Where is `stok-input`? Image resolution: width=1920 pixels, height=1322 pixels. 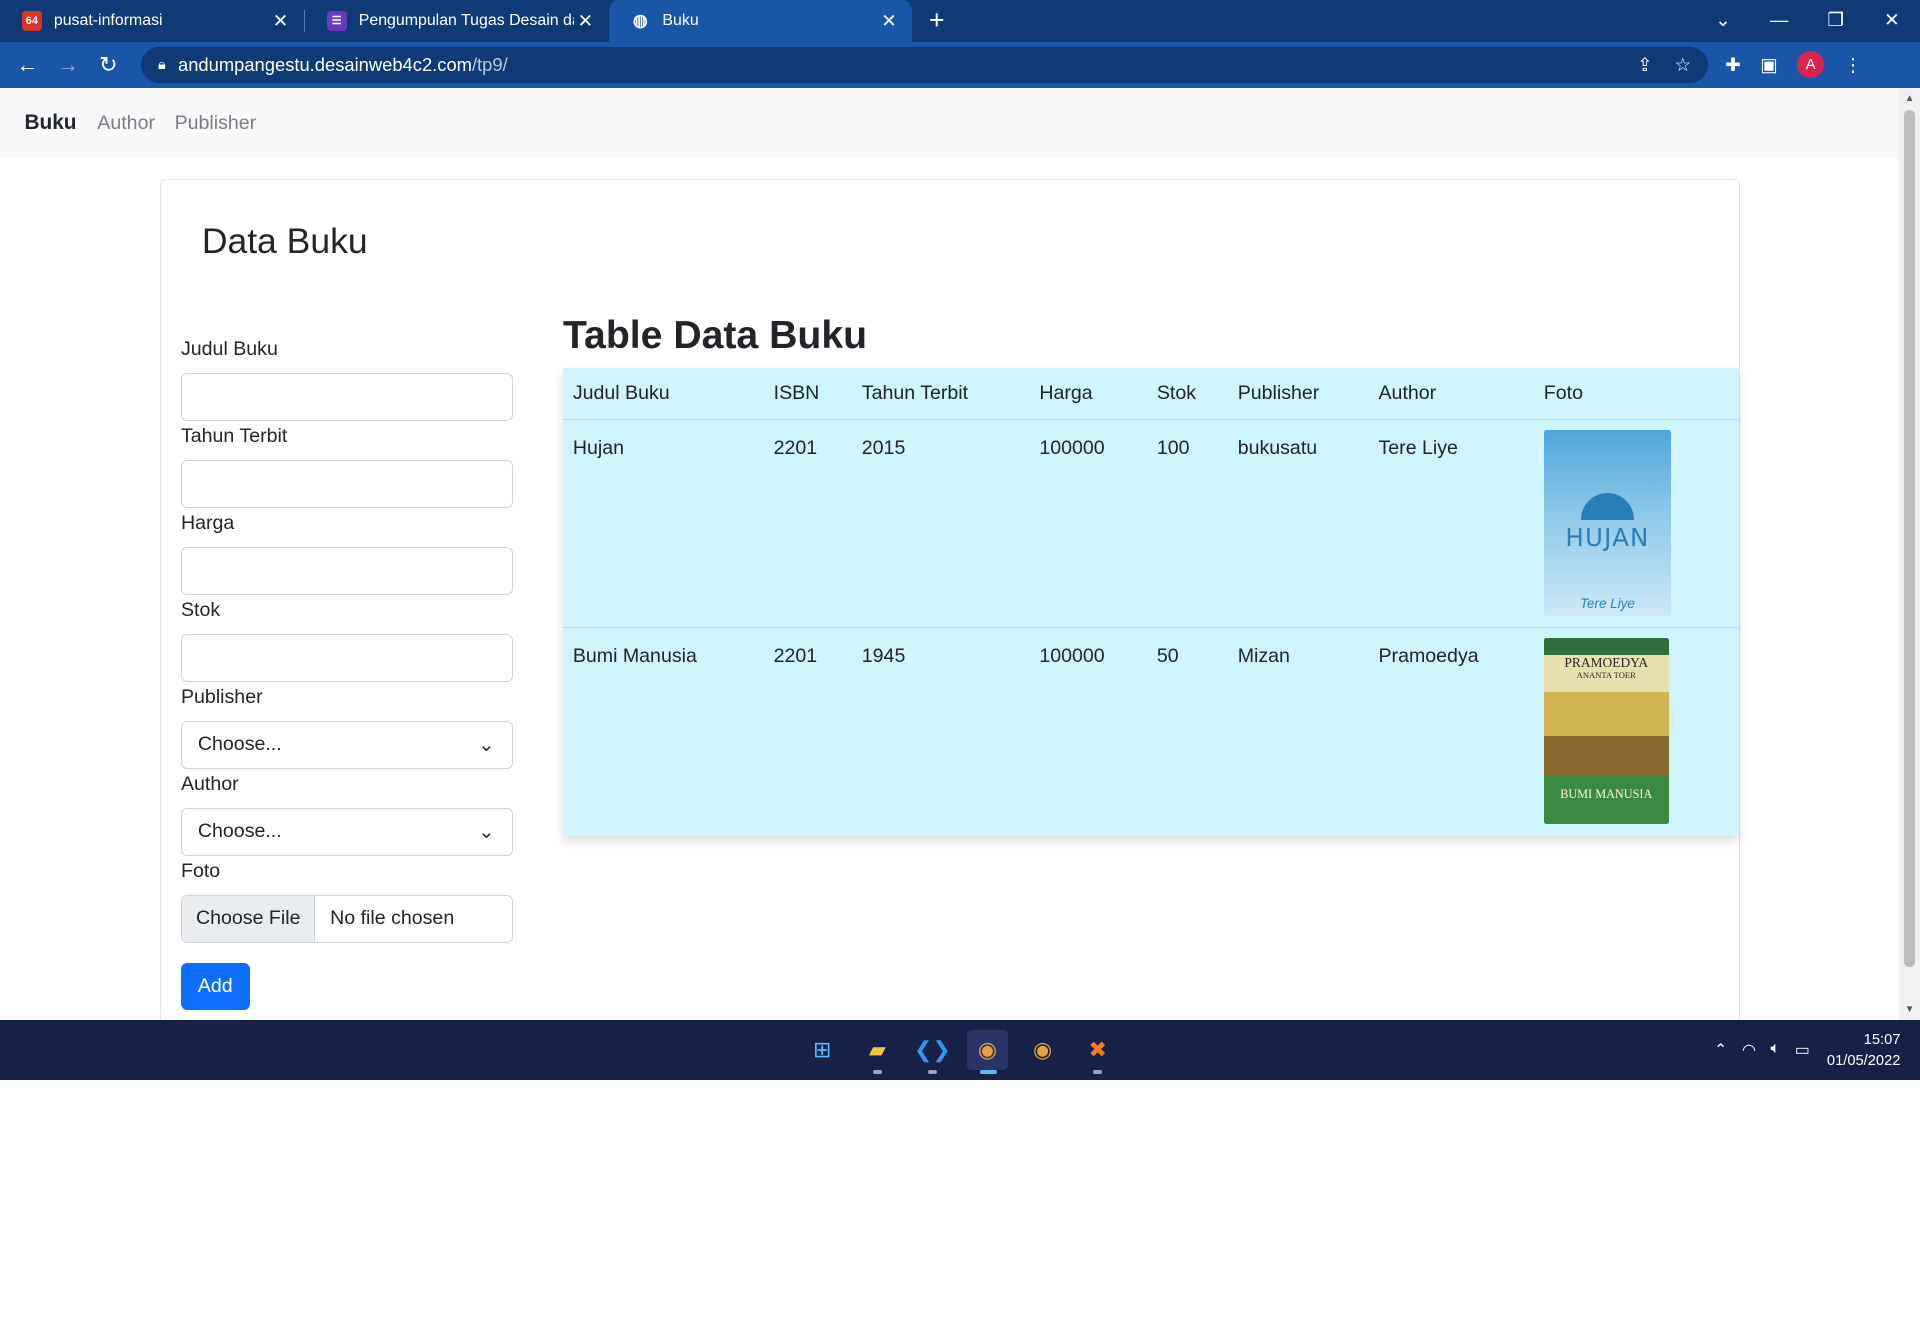
stok-input is located at coordinates (346, 657).